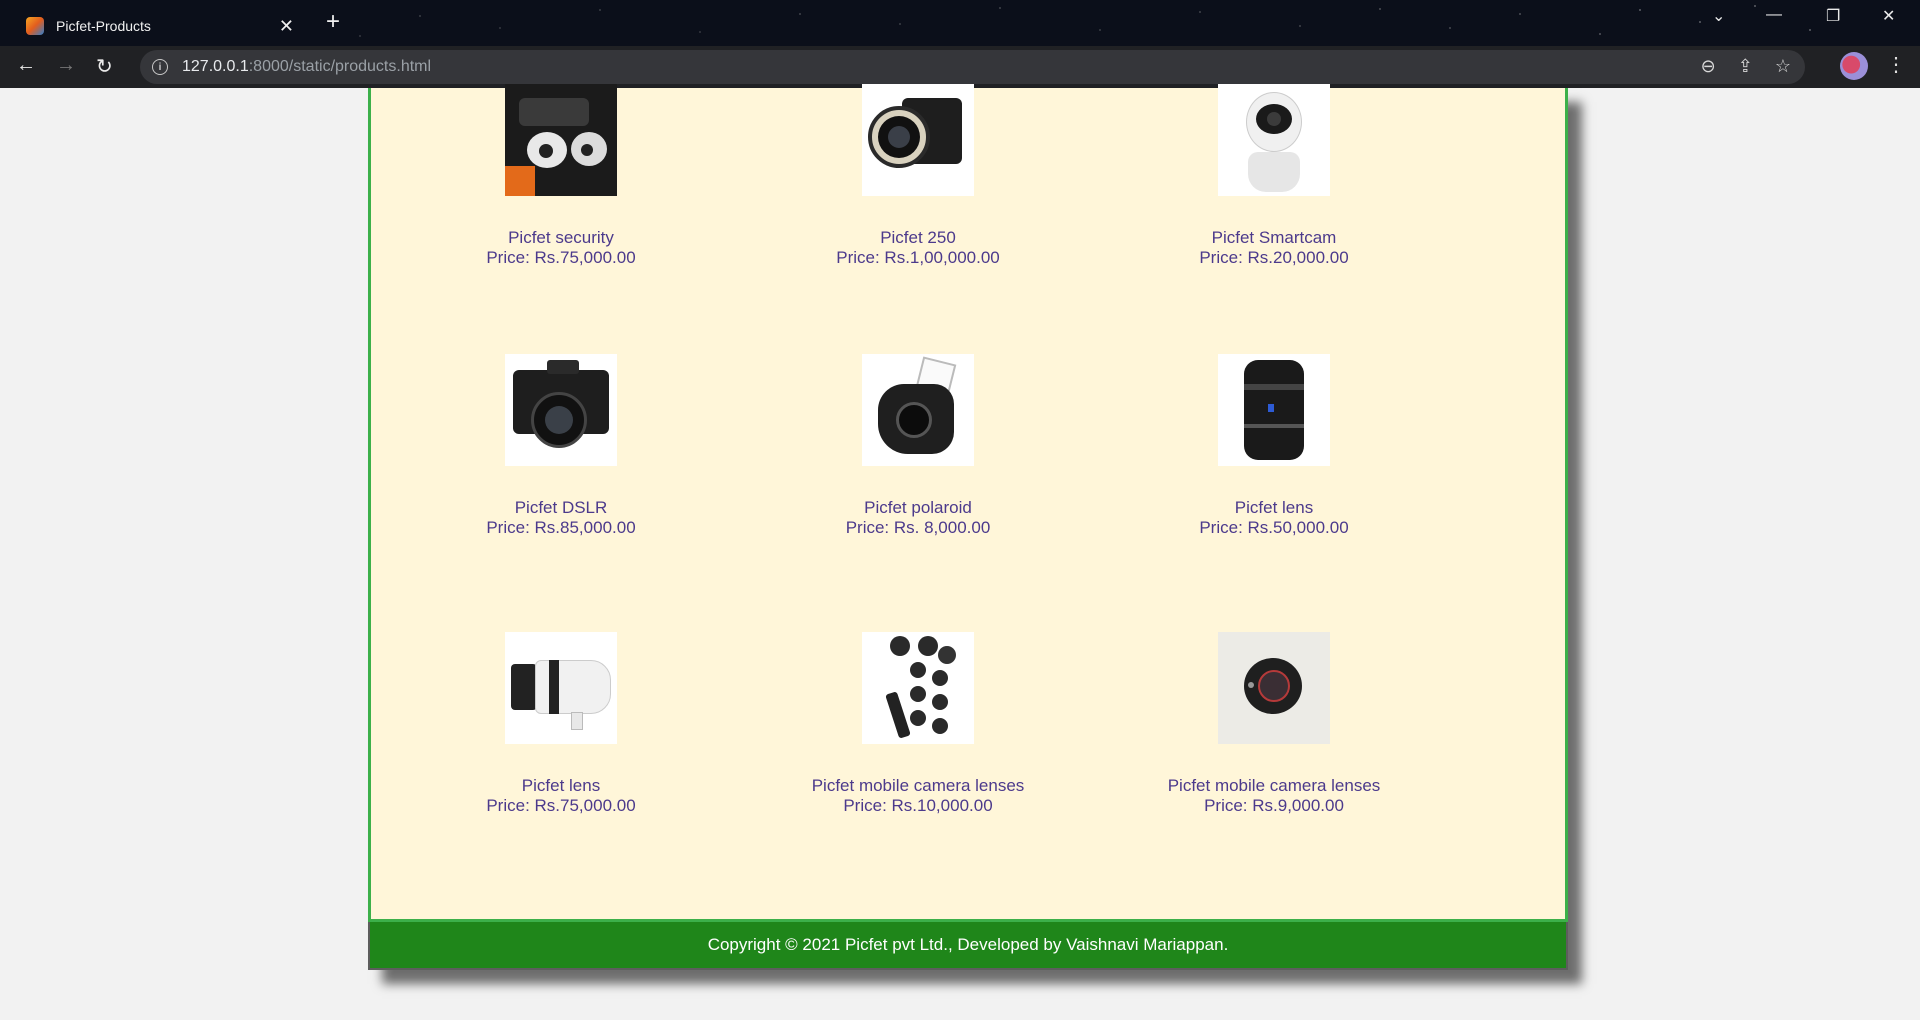  I want to click on reload-icon: ↻, so click(104, 66).